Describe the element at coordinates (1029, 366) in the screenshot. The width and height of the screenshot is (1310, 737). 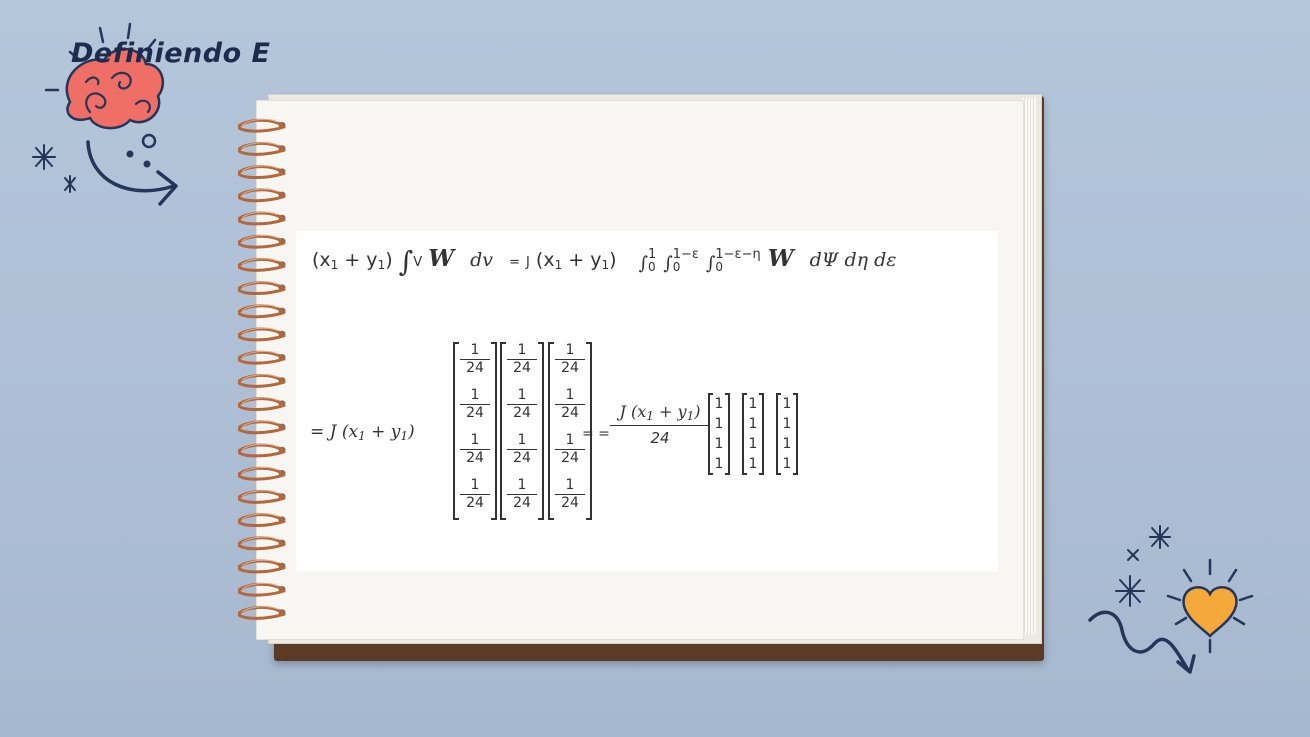
I see `notebook-pages-edge` at that location.